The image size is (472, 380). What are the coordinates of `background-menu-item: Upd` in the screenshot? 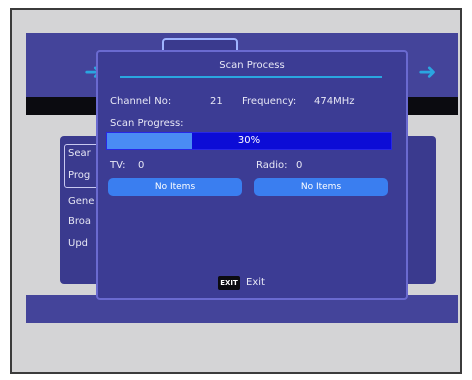 It's located at (78, 243).